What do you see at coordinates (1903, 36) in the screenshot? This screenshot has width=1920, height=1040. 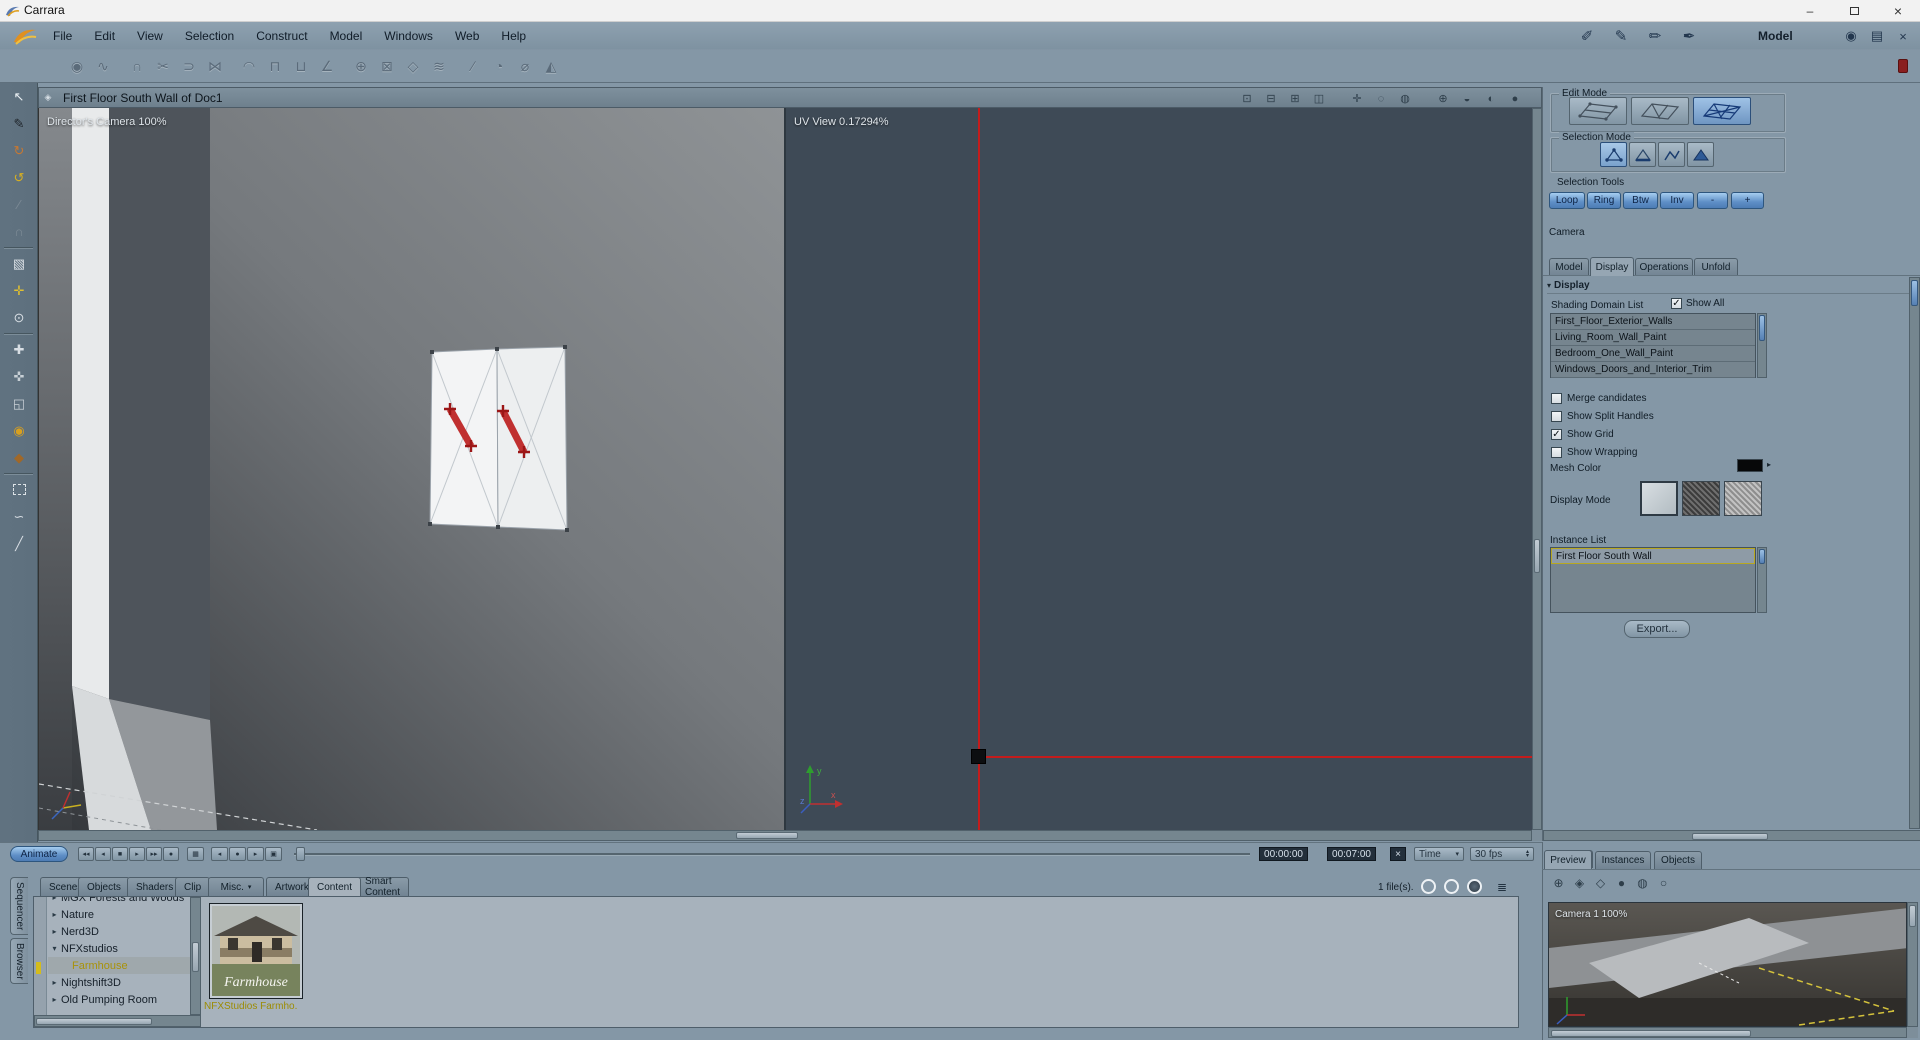 I see `close-view-icon: ×` at bounding box center [1903, 36].